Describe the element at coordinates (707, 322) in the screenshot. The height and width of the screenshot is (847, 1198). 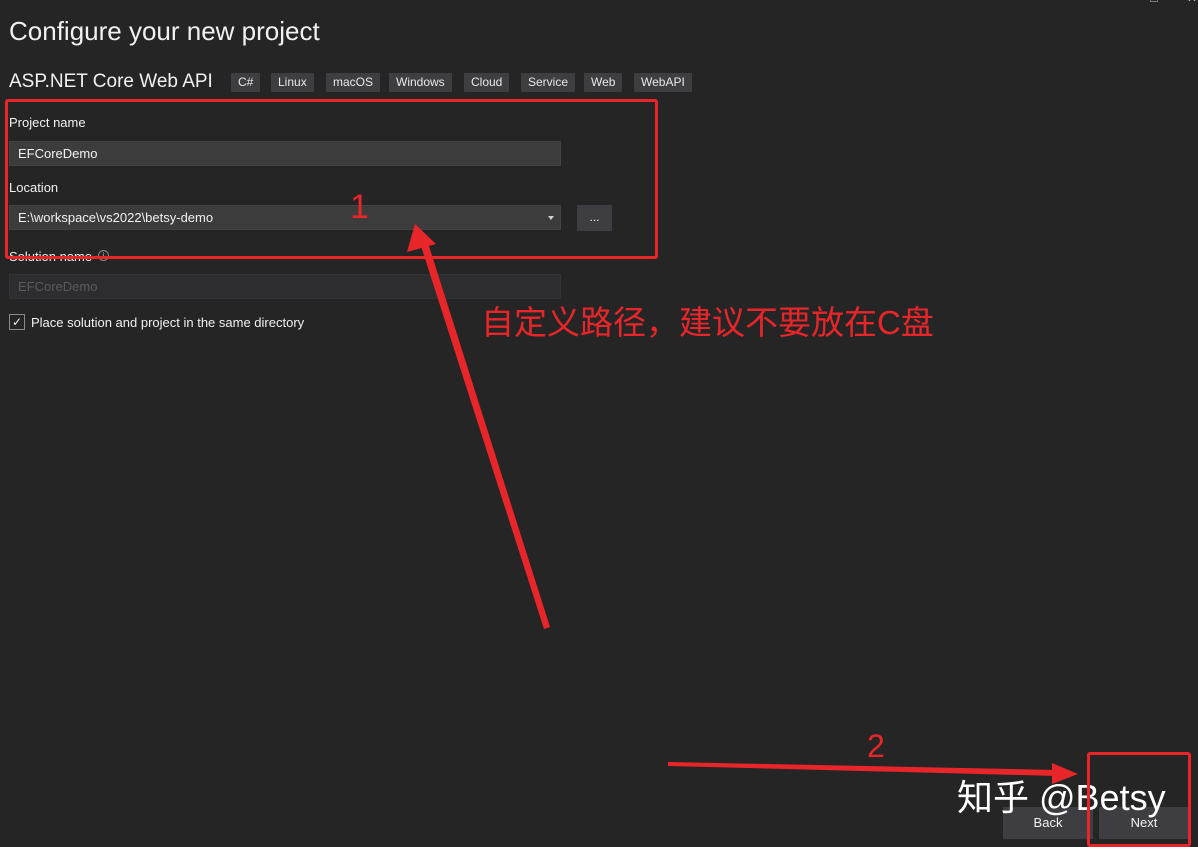
I see `annotation-step1-note: 自定义路径，建议不要放在C盘` at that location.